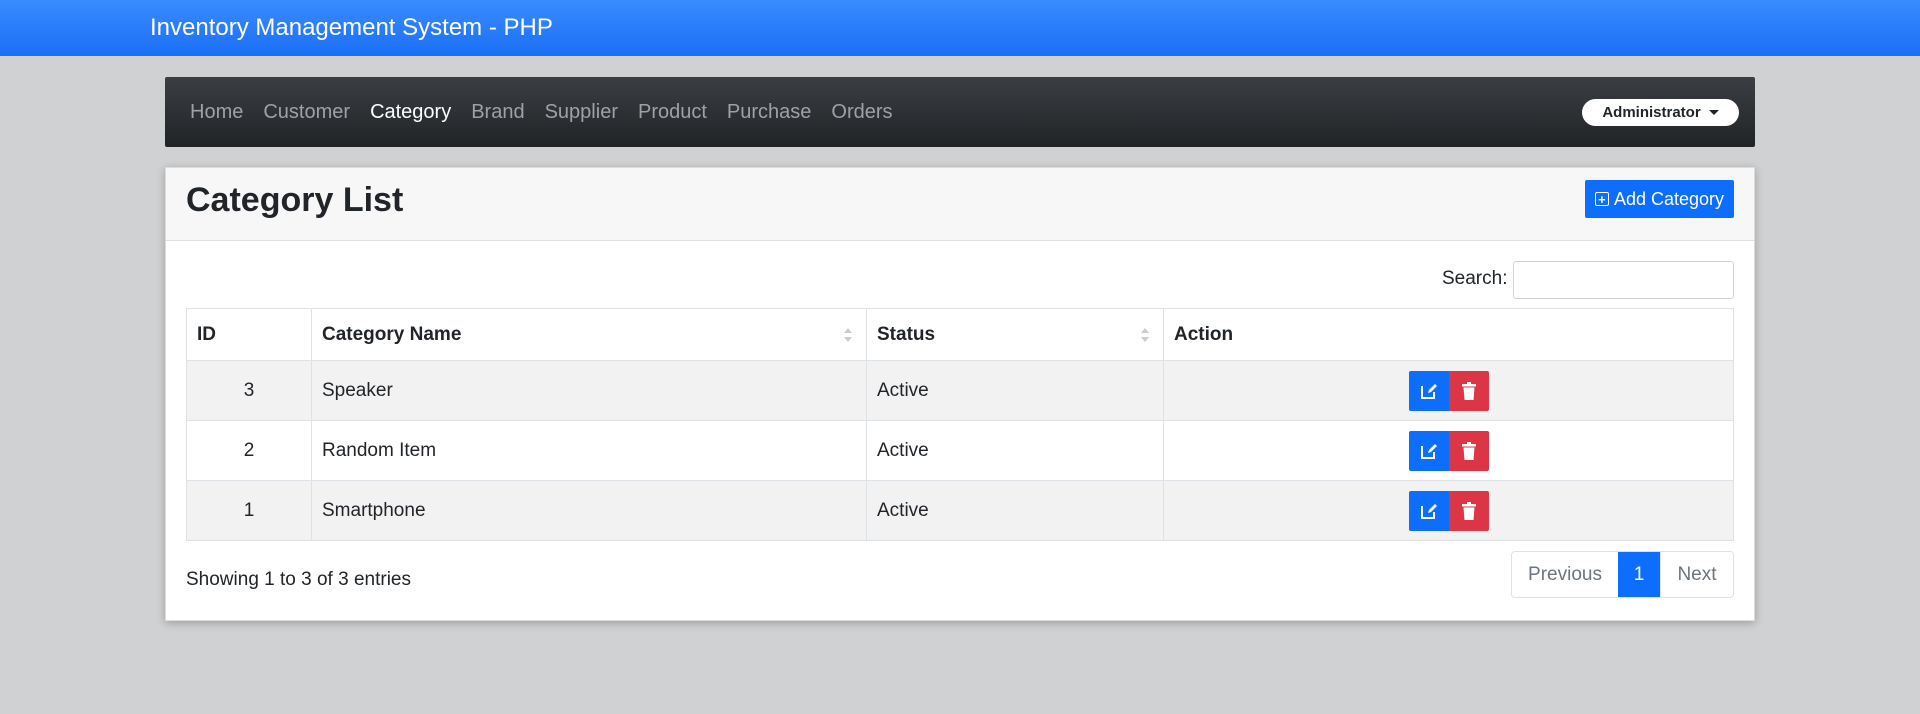 The width and height of the screenshot is (1920, 714). Describe the element at coordinates (1669, 198) in the screenshot. I see `add-category-label: Add Category` at that location.